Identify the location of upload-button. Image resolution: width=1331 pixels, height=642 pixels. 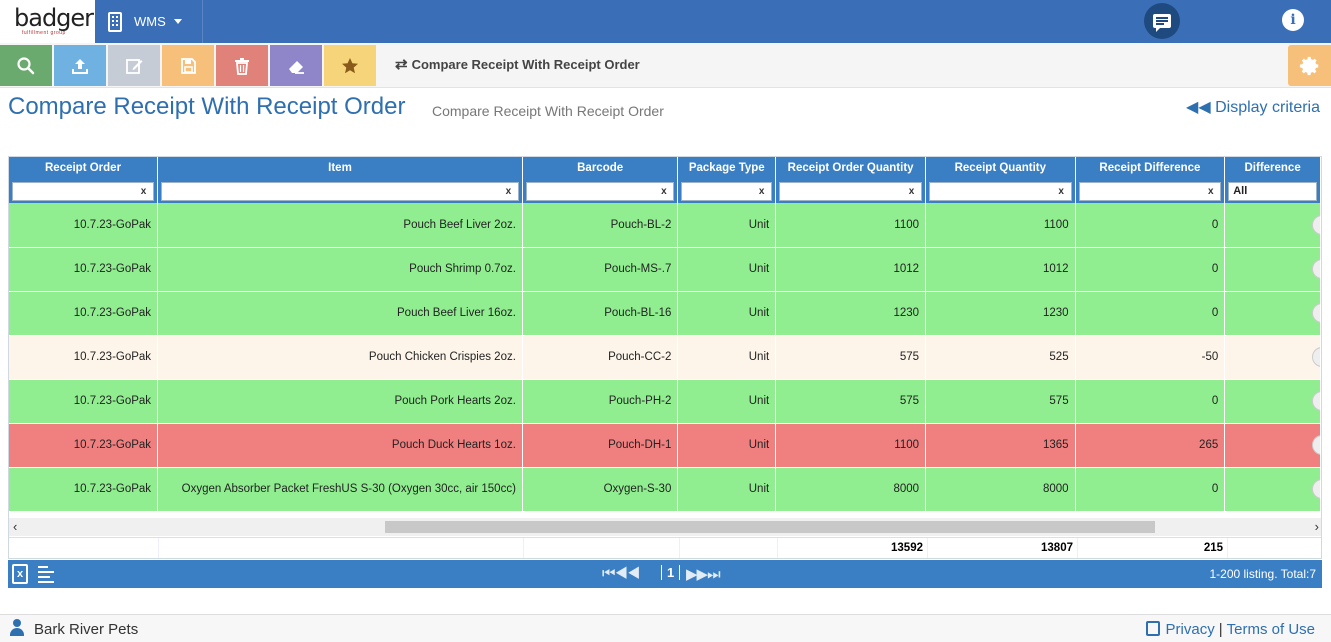
(80, 65).